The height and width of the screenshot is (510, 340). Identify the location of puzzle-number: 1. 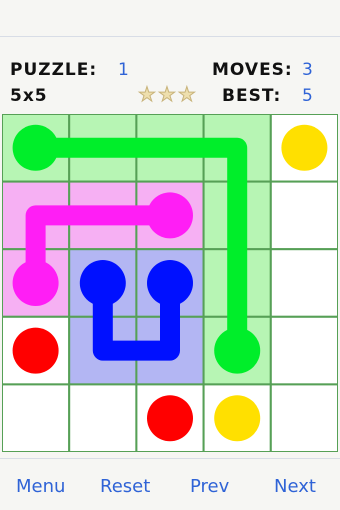
(123, 70).